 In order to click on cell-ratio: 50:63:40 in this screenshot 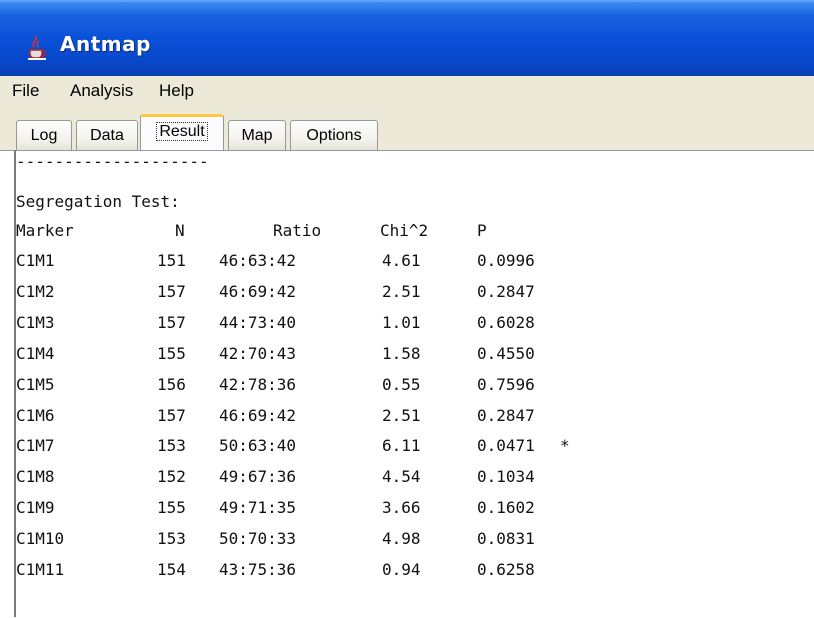, I will do `click(258, 446)`.